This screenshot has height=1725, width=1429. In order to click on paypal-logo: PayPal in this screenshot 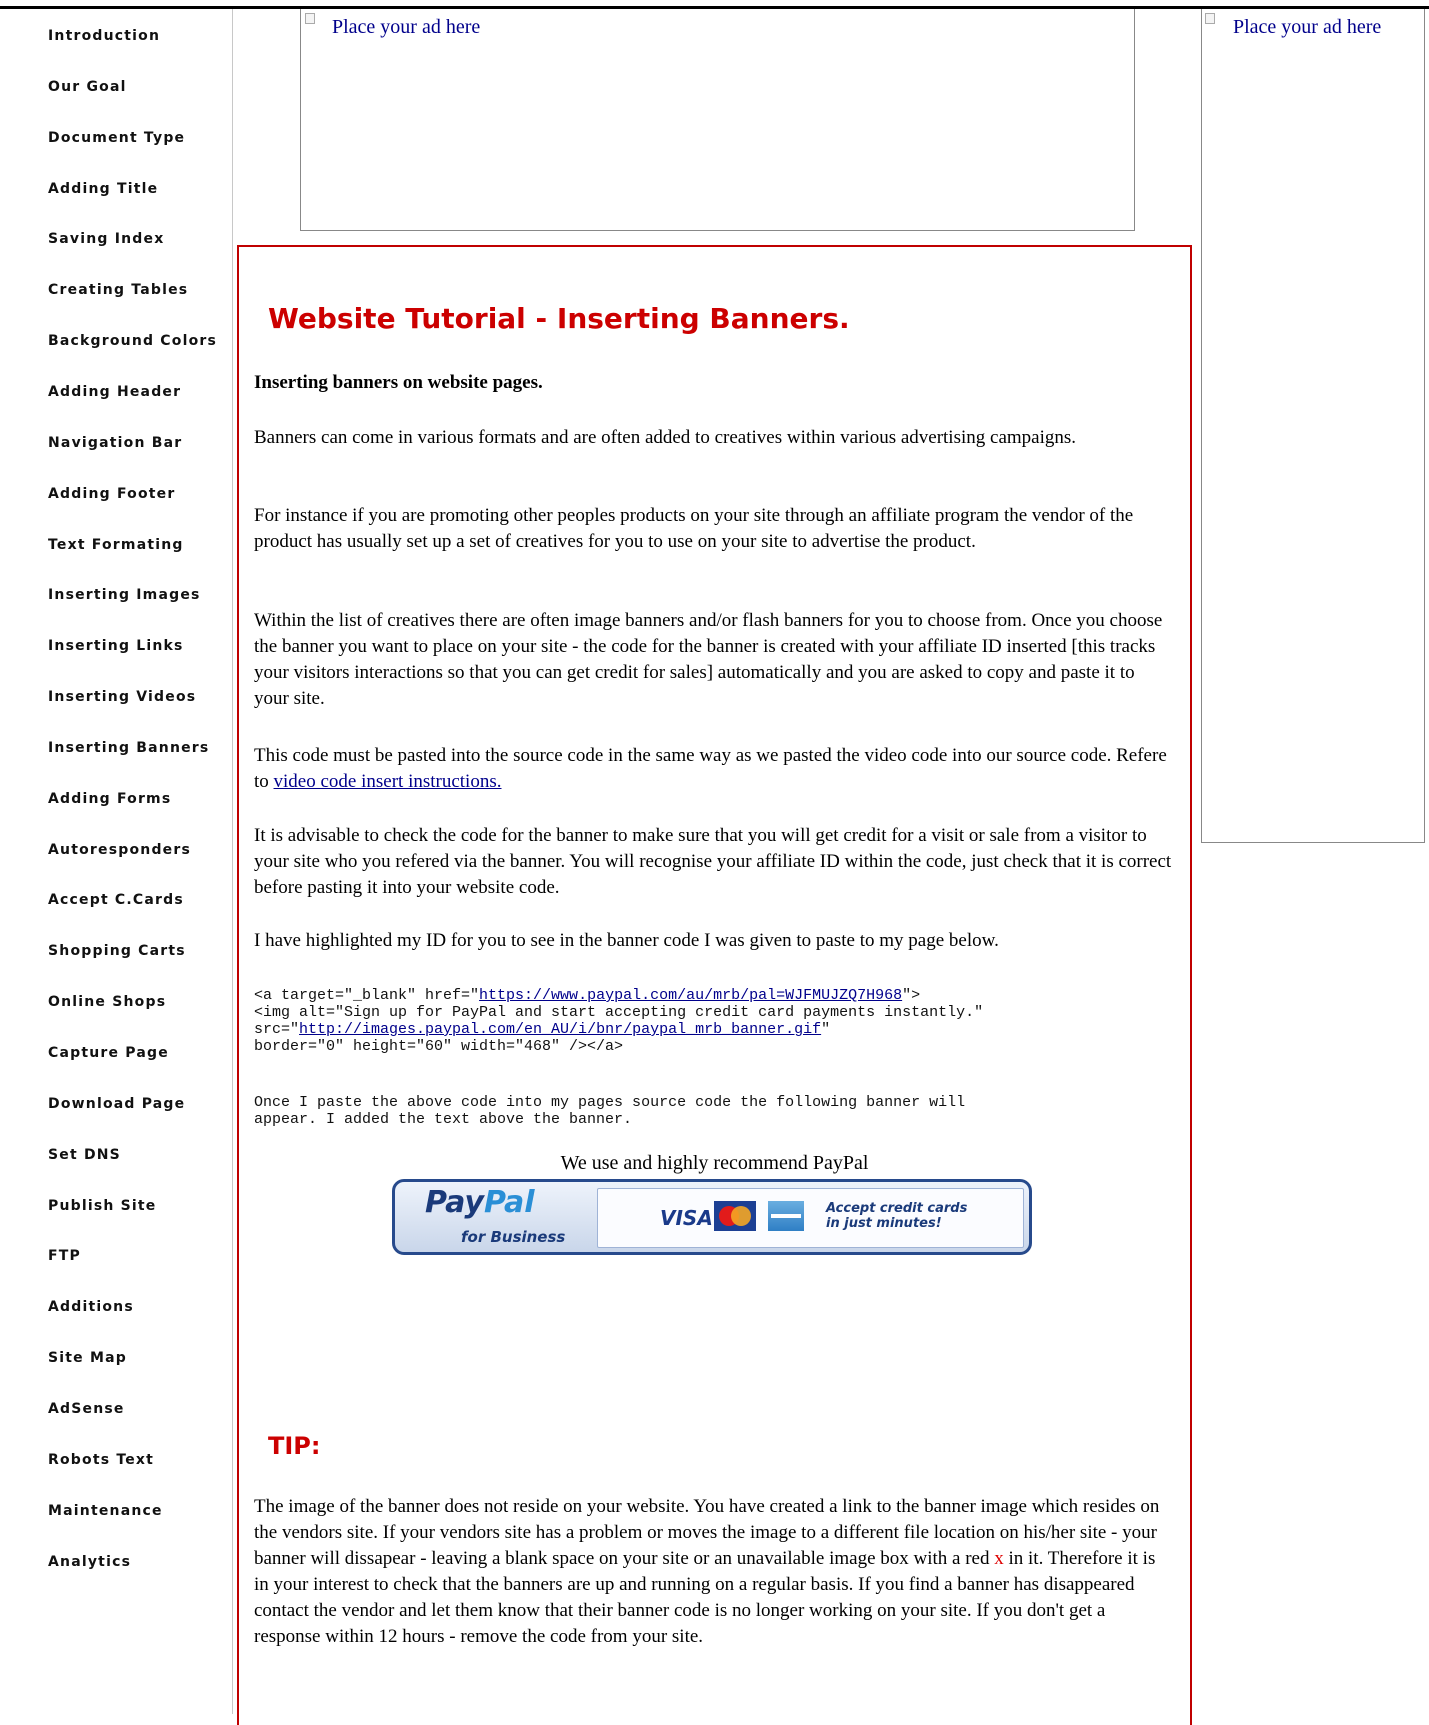, I will do `click(480, 1202)`.